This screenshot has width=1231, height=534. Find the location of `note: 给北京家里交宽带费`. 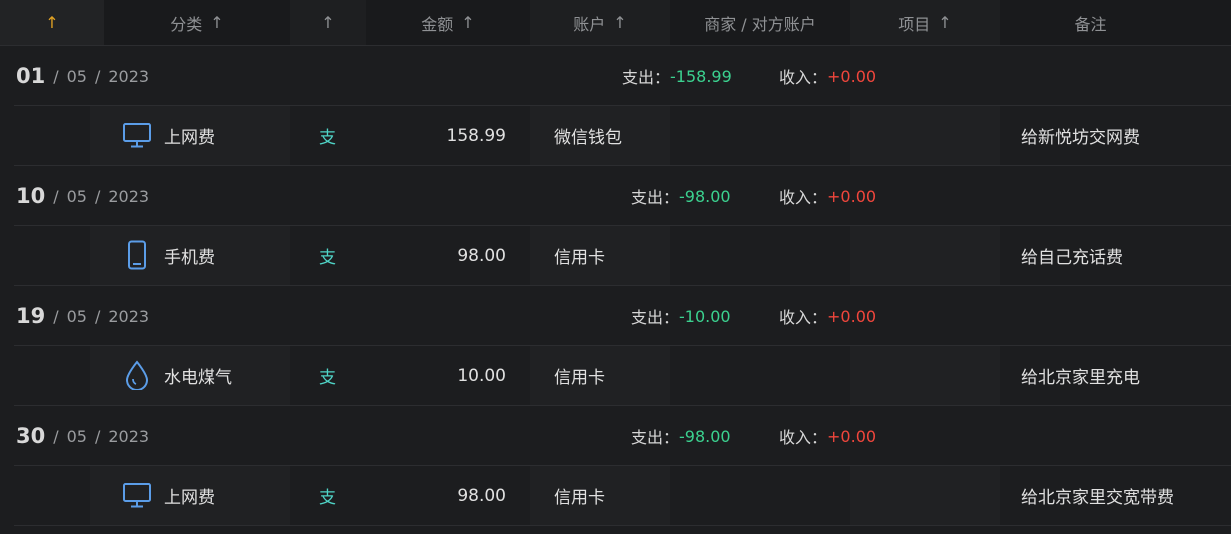

note: 给北京家里交宽带费 is located at coordinates (1097, 498).